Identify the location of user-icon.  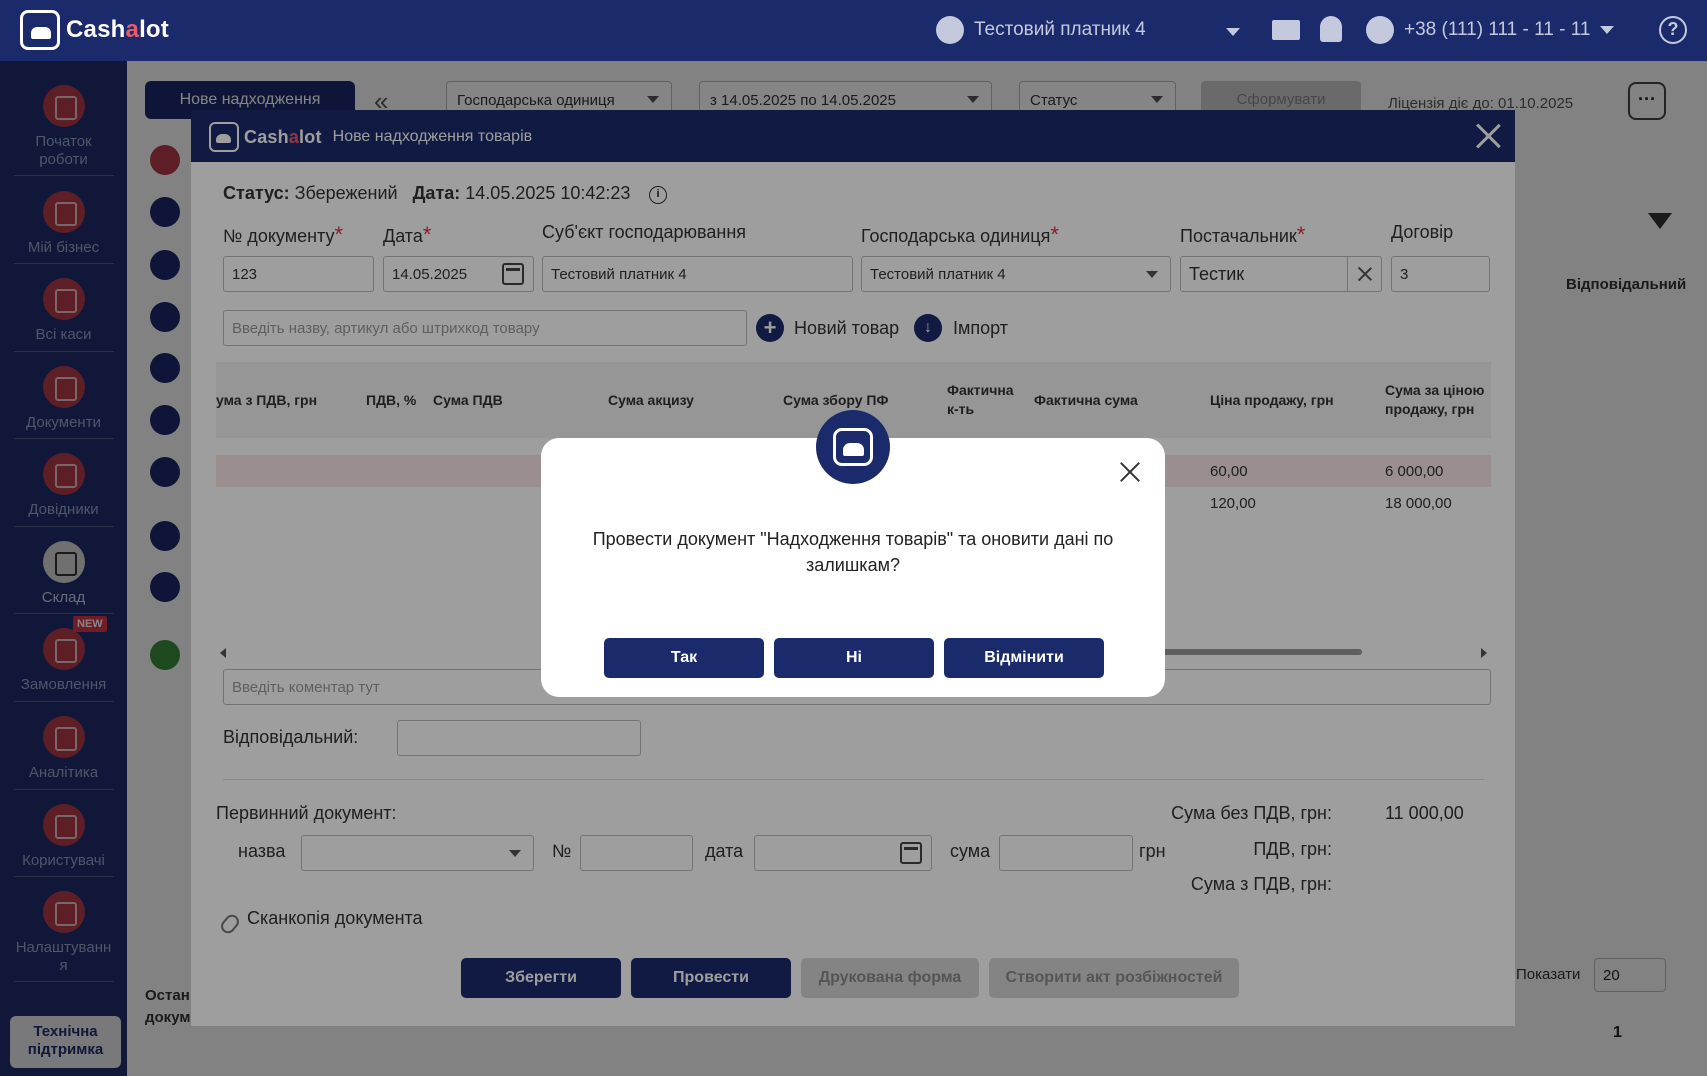
(1380, 30).